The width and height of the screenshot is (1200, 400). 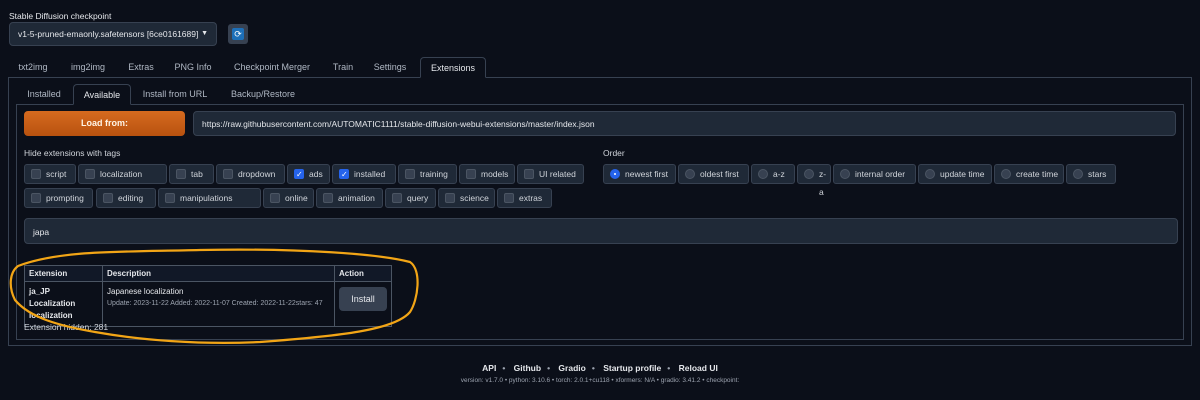 I want to click on footer-link-api: API, so click(x=489, y=368).